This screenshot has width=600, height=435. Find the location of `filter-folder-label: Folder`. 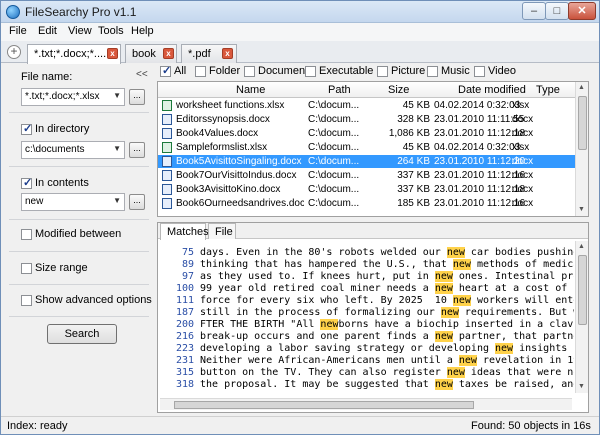

filter-folder-label: Folder is located at coordinates (225, 71).